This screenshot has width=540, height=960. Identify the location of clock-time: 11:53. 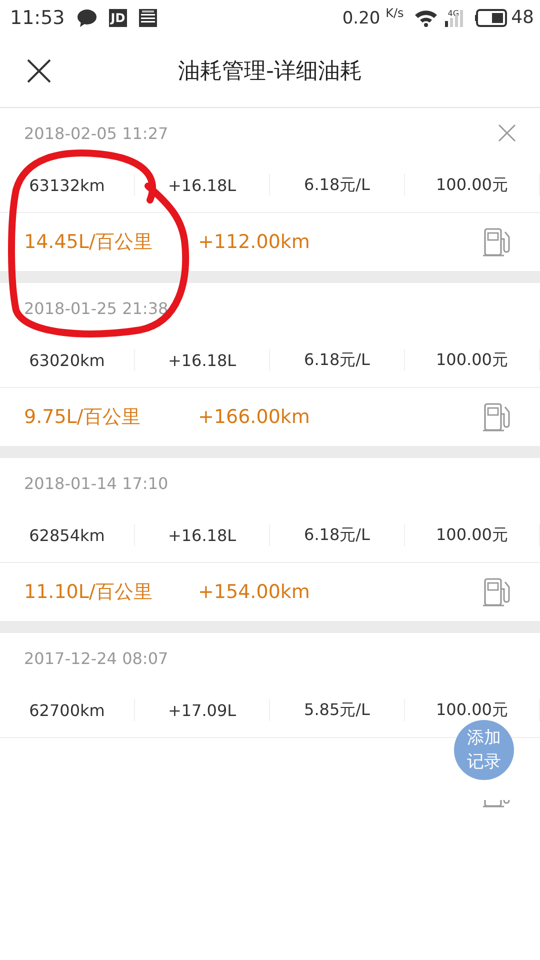
(37, 17).